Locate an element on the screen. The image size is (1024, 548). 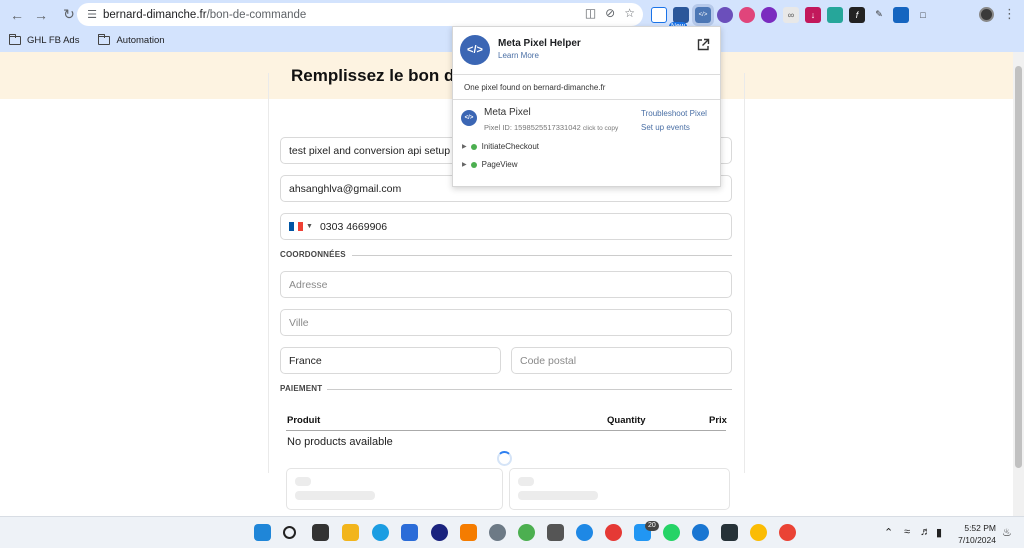
translate-icon: ◫ is located at coordinates (590, 13).